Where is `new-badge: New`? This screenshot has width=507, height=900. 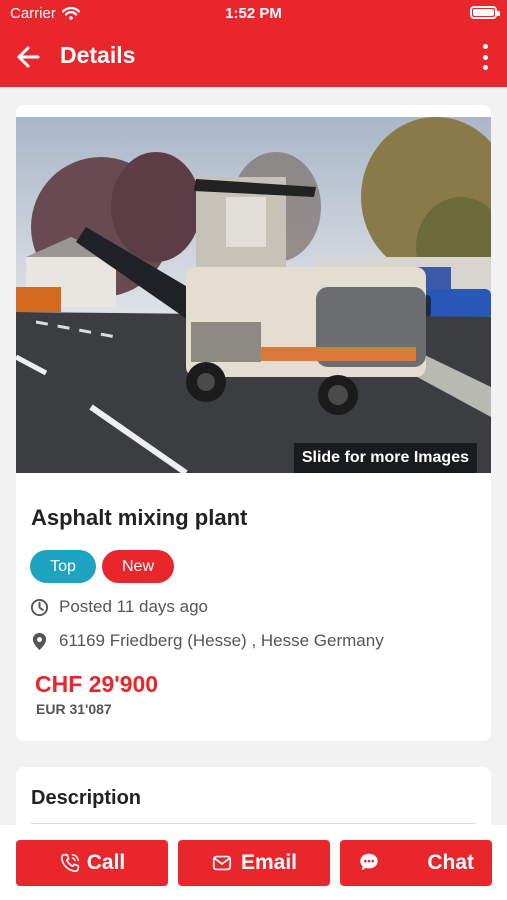
new-badge: New is located at coordinates (138, 566).